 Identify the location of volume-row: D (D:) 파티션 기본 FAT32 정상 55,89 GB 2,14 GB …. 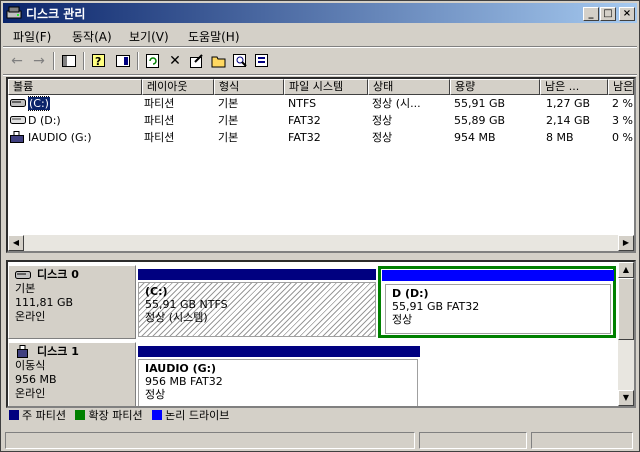
(321, 120).